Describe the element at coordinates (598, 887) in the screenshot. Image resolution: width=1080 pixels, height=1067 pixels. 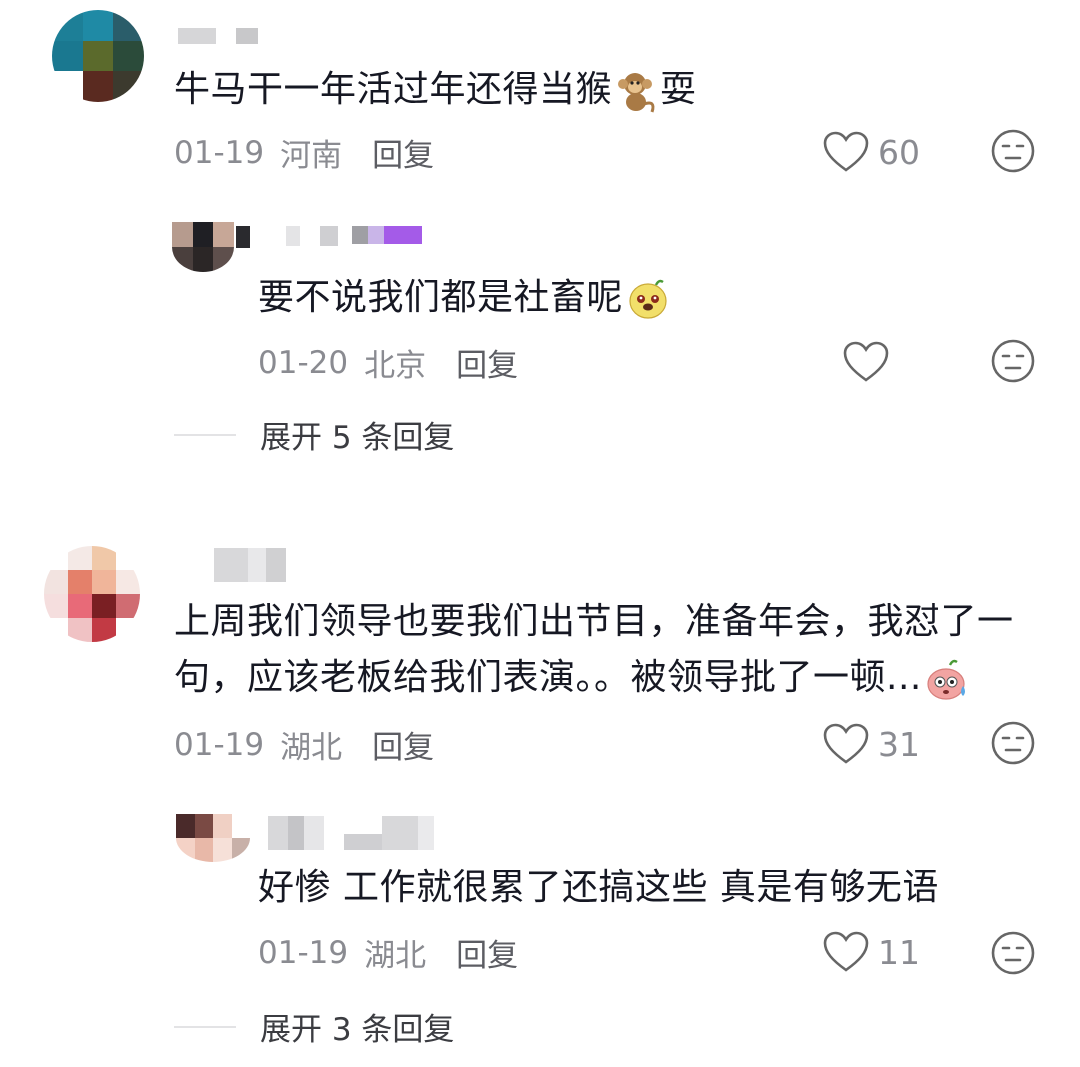
I see `reply-text: 好惨 工作就很累了还搞这些 真是有够无语` at that location.